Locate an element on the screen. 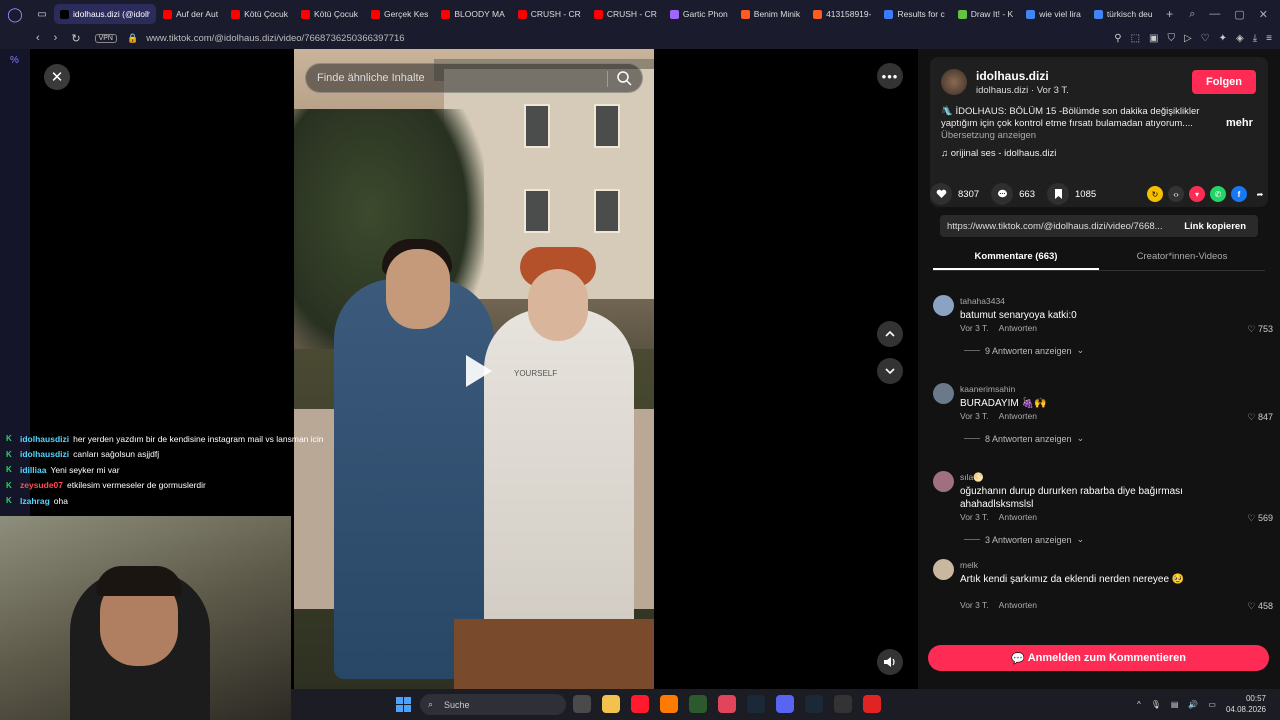 The height and width of the screenshot is (720, 1280). clock: 00:57 04.08.2026 is located at coordinates (1246, 704).